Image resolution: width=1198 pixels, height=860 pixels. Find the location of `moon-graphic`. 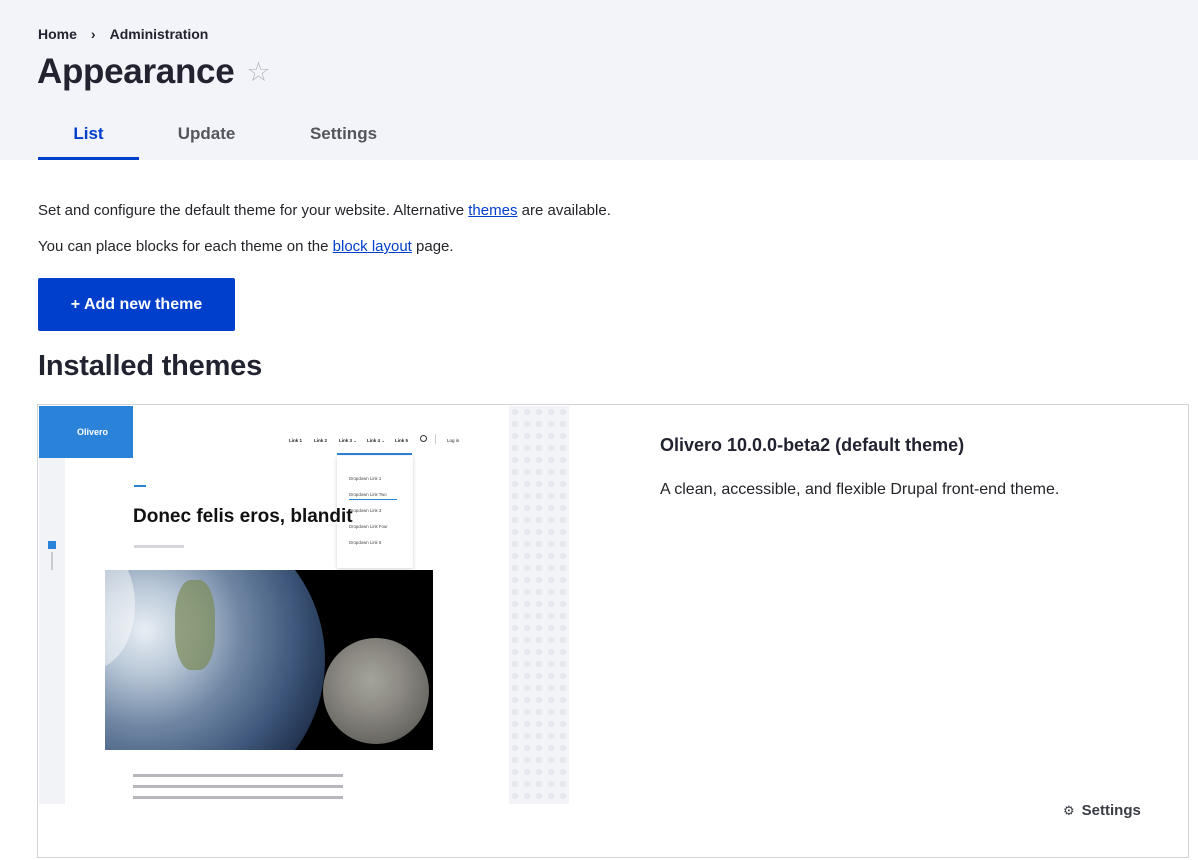

moon-graphic is located at coordinates (376, 691).